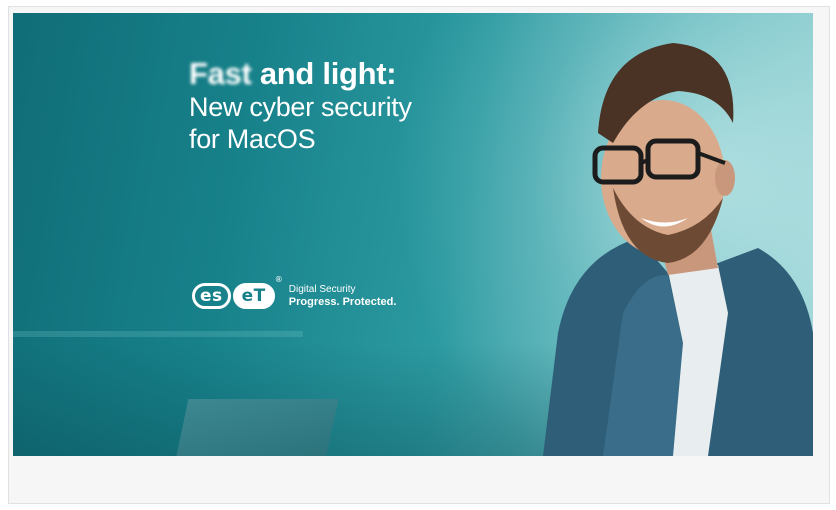 This screenshot has height=510, width=836. I want to click on tagline-bottom: Progress. Protected., so click(342, 301).